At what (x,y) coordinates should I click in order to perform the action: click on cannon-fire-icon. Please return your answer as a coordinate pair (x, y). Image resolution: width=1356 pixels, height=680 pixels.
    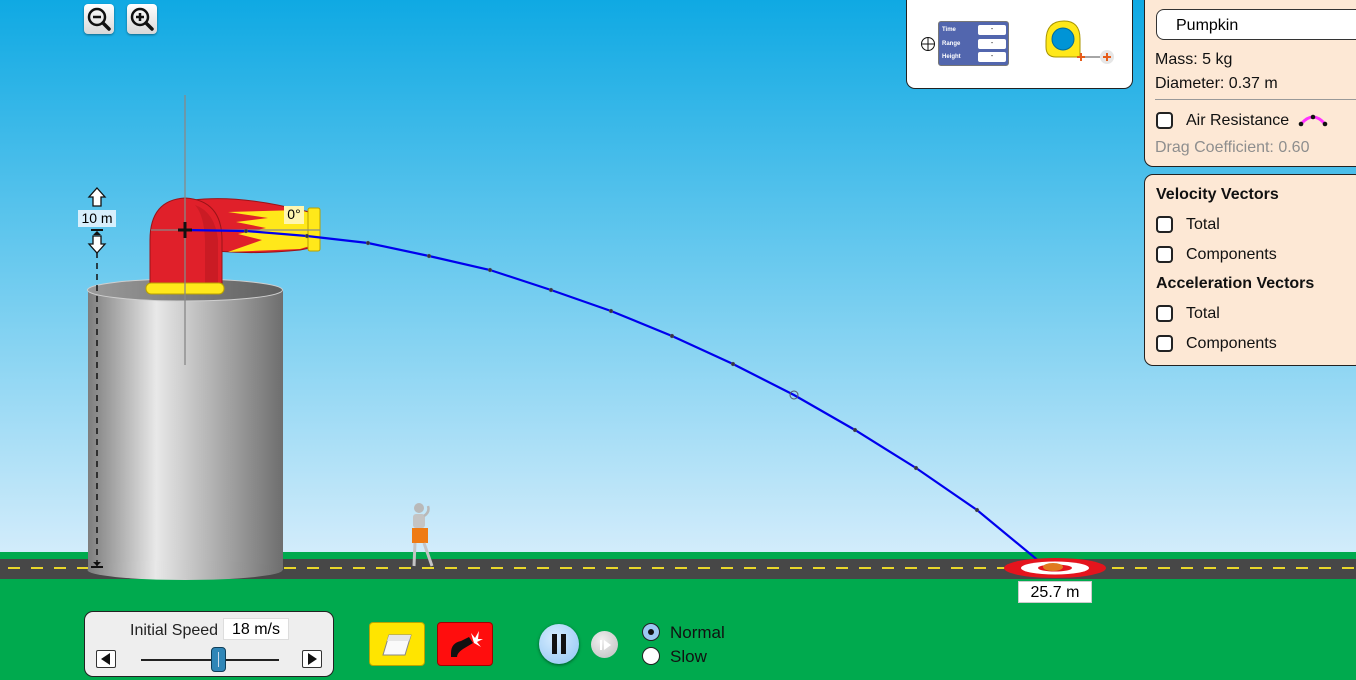
    Looking at the image, I should click on (467, 644).